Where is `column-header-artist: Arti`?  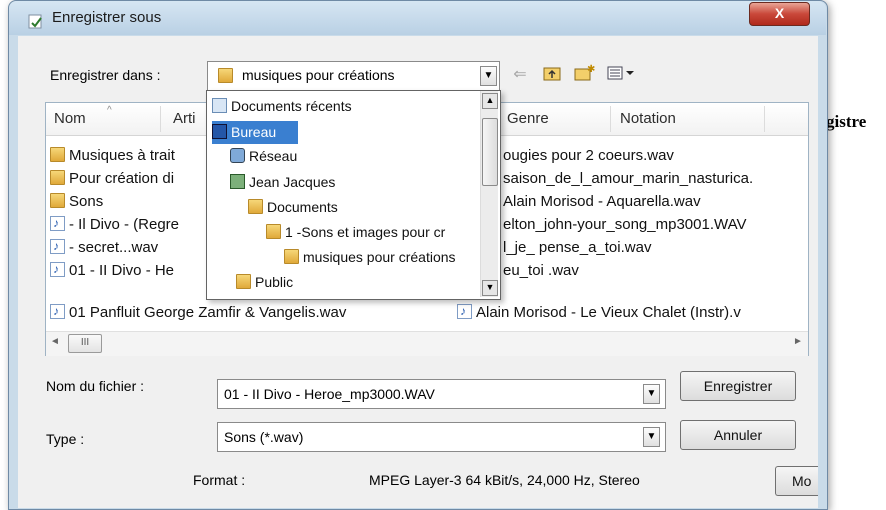 column-header-artist: Arti is located at coordinates (184, 119).